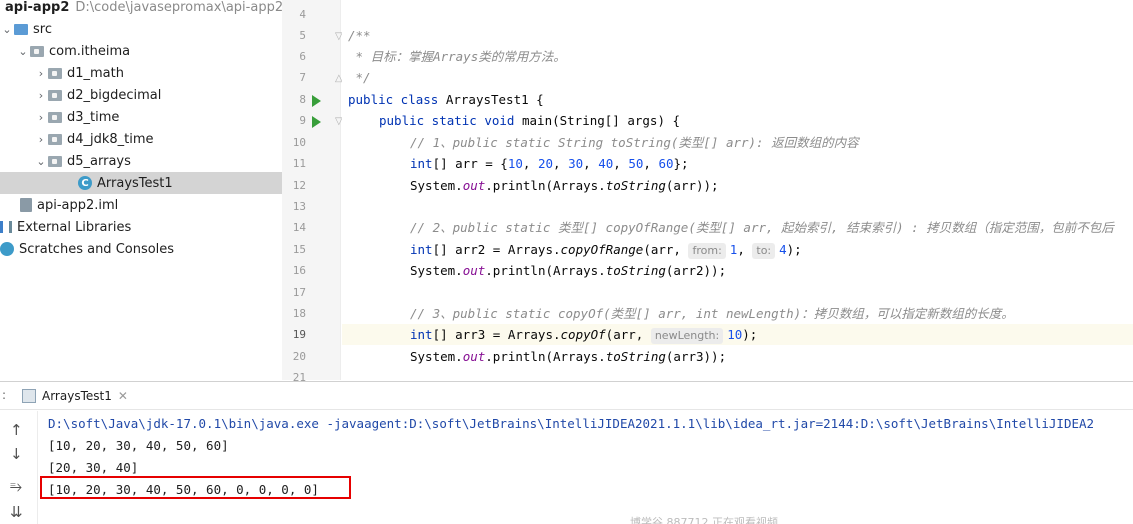  Describe the element at coordinates (457, 56) in the screenshot. I see `code-line: * 目标：掌握Arrays类的常用方法。` at that location.